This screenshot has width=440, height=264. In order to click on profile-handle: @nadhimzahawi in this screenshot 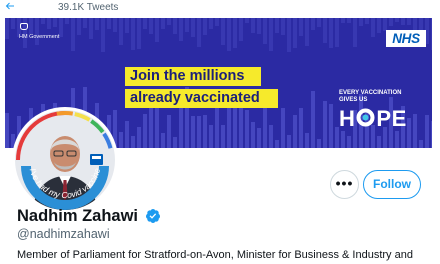, I will do `click(63, 234)`.